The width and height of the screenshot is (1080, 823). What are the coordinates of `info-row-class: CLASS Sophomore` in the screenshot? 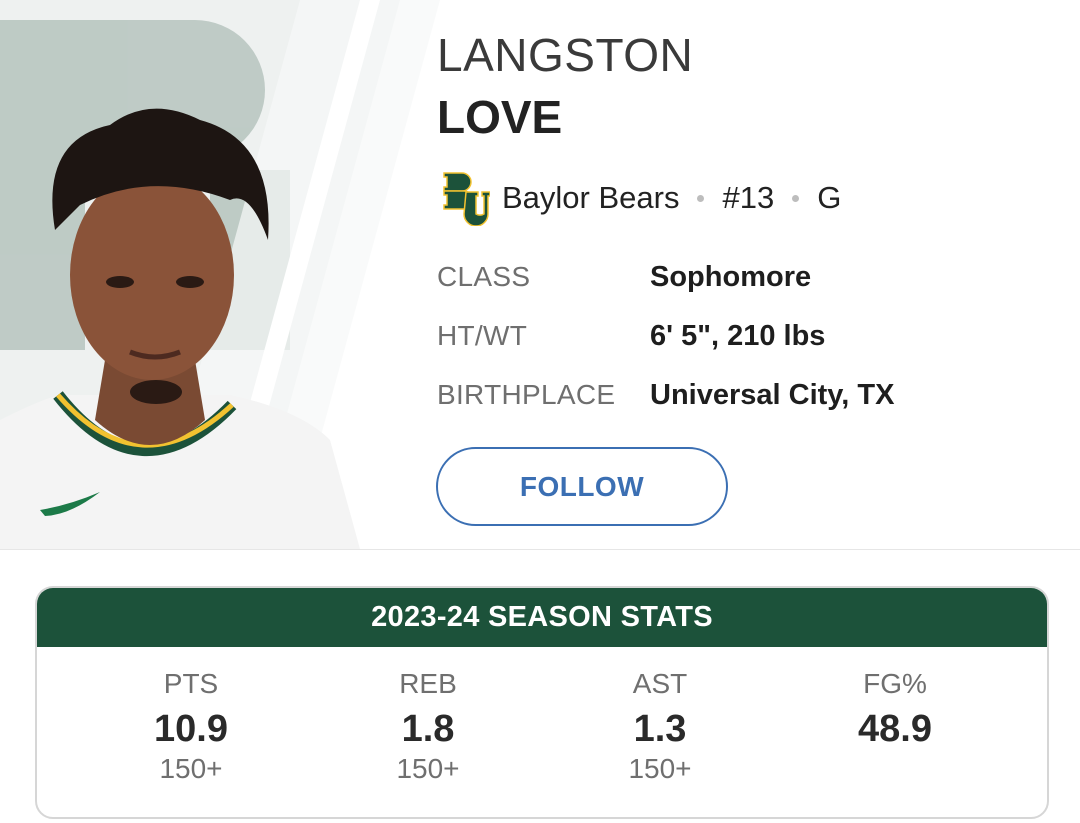 It's located at (624, 277).